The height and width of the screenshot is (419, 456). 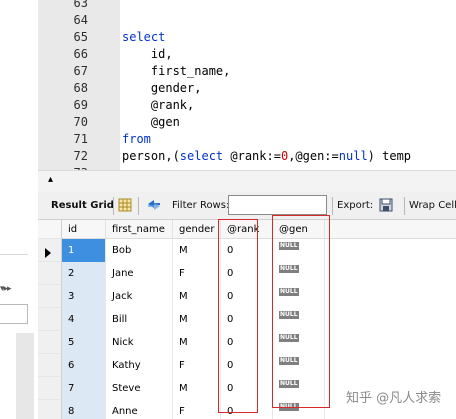 I want to click on cell-id: 3, so click(x=84, y=296).